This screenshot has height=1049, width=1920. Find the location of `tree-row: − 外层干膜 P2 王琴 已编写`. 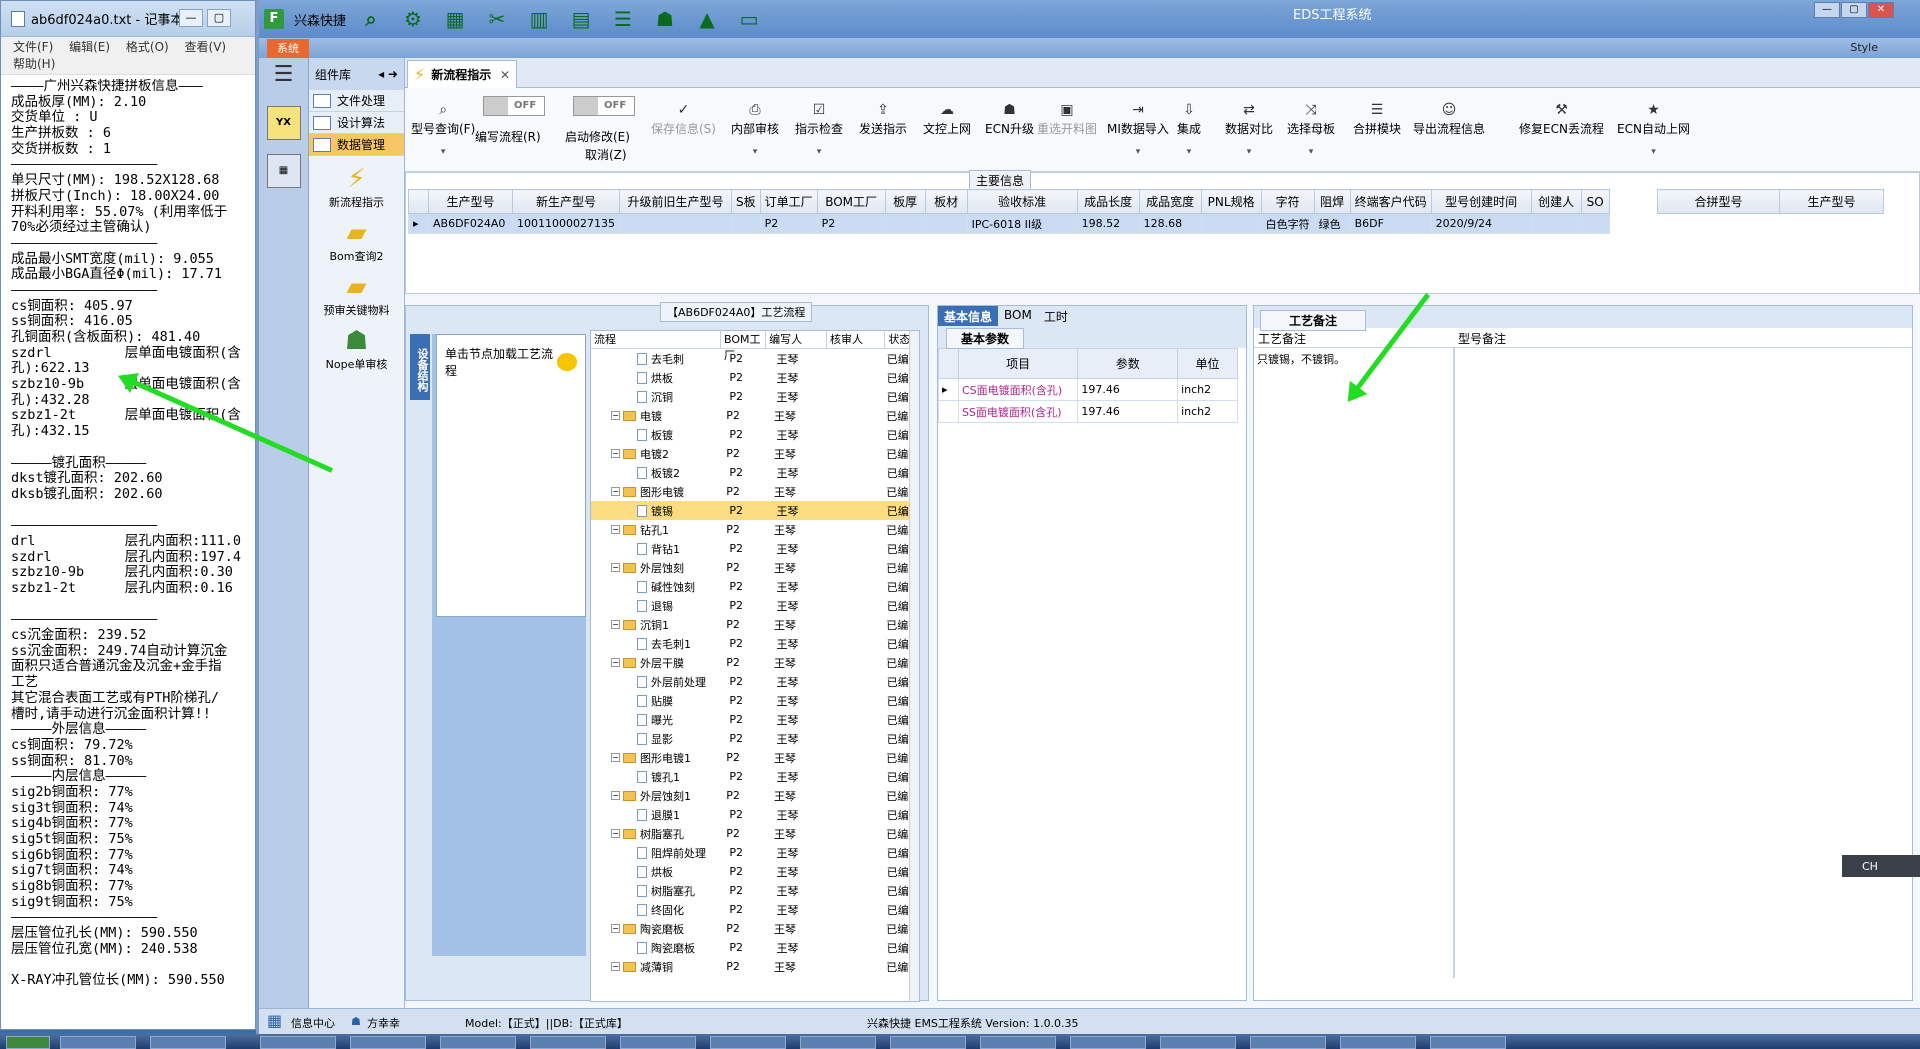

tree-row: − 外层干膜 P2 王琴 已编写 is located at coordinates (755, 662).